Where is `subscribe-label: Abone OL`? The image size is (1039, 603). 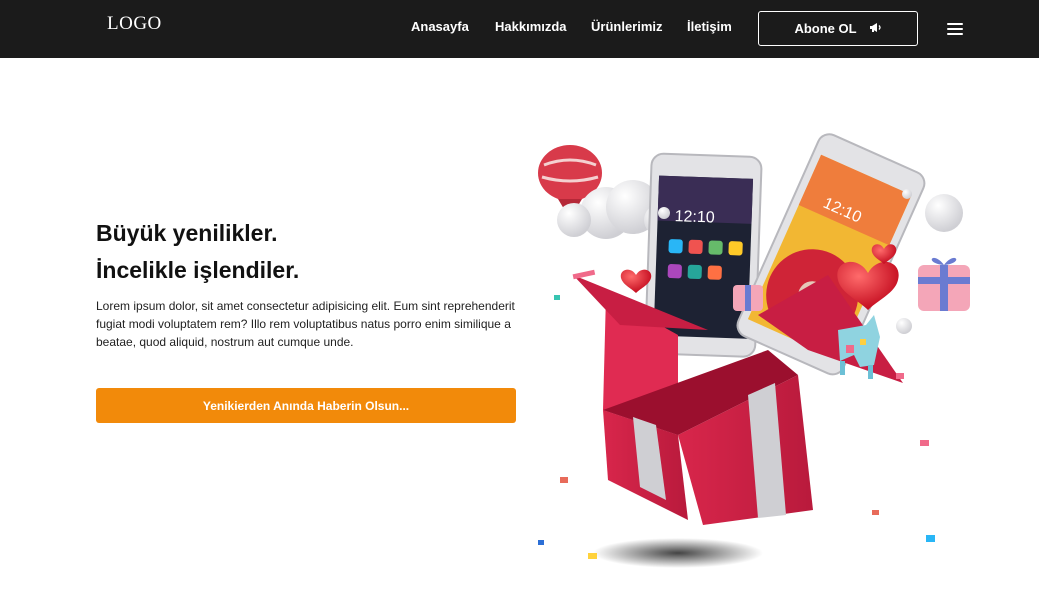
subscribe-label: Abone OL is located at coordinates (825, 28).